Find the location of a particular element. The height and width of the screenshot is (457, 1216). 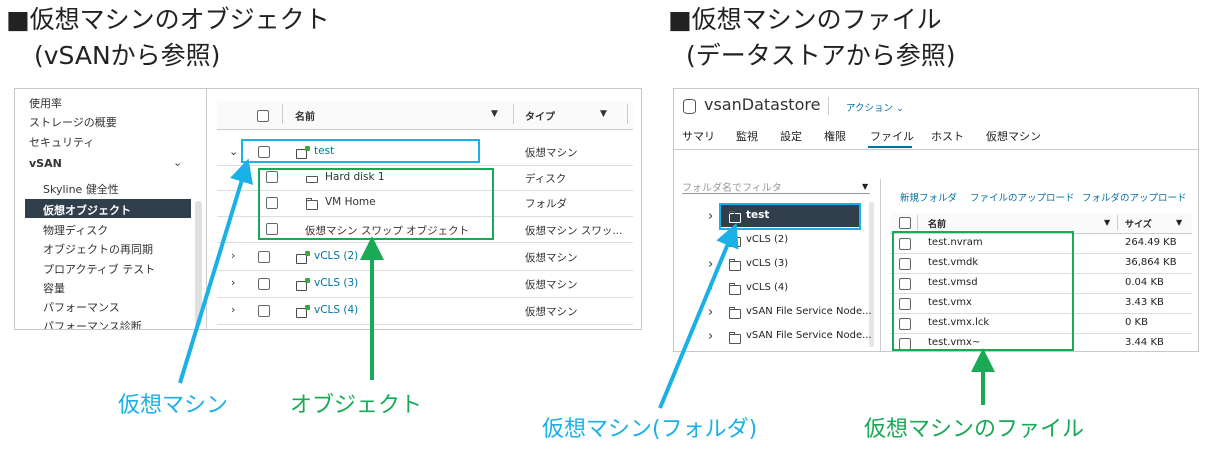

arrow-to-vm-folder is located at coordinates (698, 315).